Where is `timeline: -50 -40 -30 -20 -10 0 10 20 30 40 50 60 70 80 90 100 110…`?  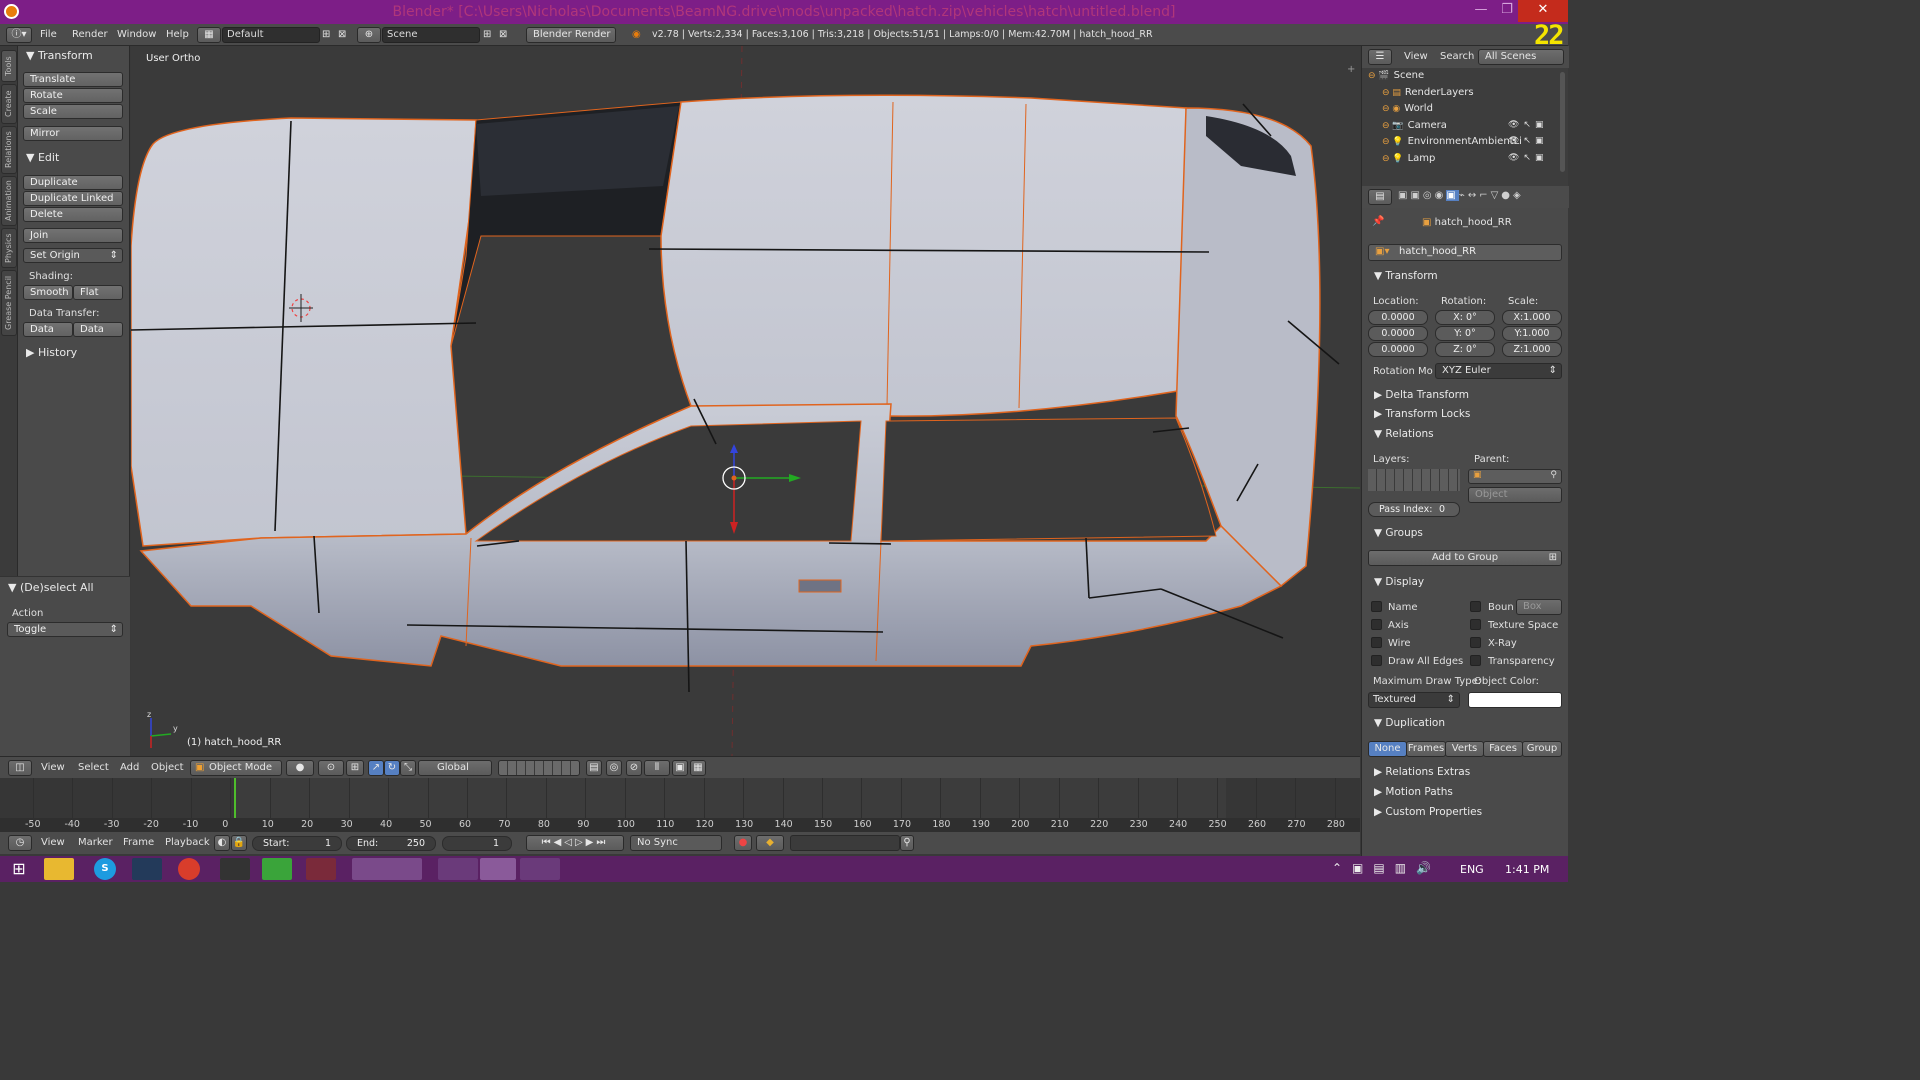 timeline: -50 -40 -30 -20 -10 0 10 20 30 40 50 60 70 80 90 100 110… is located at coordinates (680, 805).